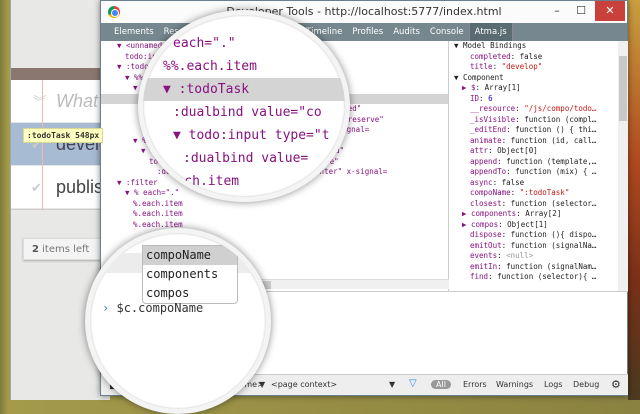 Image resolution: width=640 pixels, height=414 pixels. Describe the element at coordinates (475, 98) in the screenshot. I see `property-key: ID` at that location.